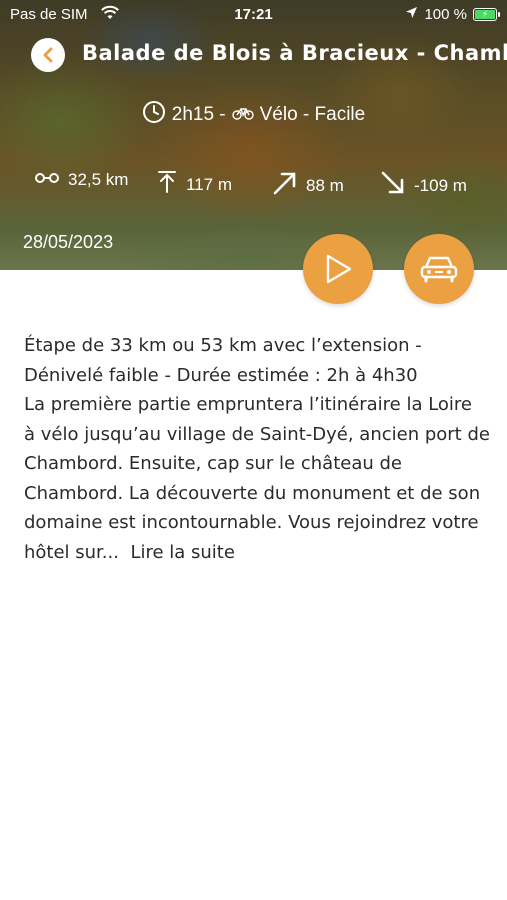 This screenshot has height=900, width=507. I want to click on battery-icon: ⚡, so click(486, 14).